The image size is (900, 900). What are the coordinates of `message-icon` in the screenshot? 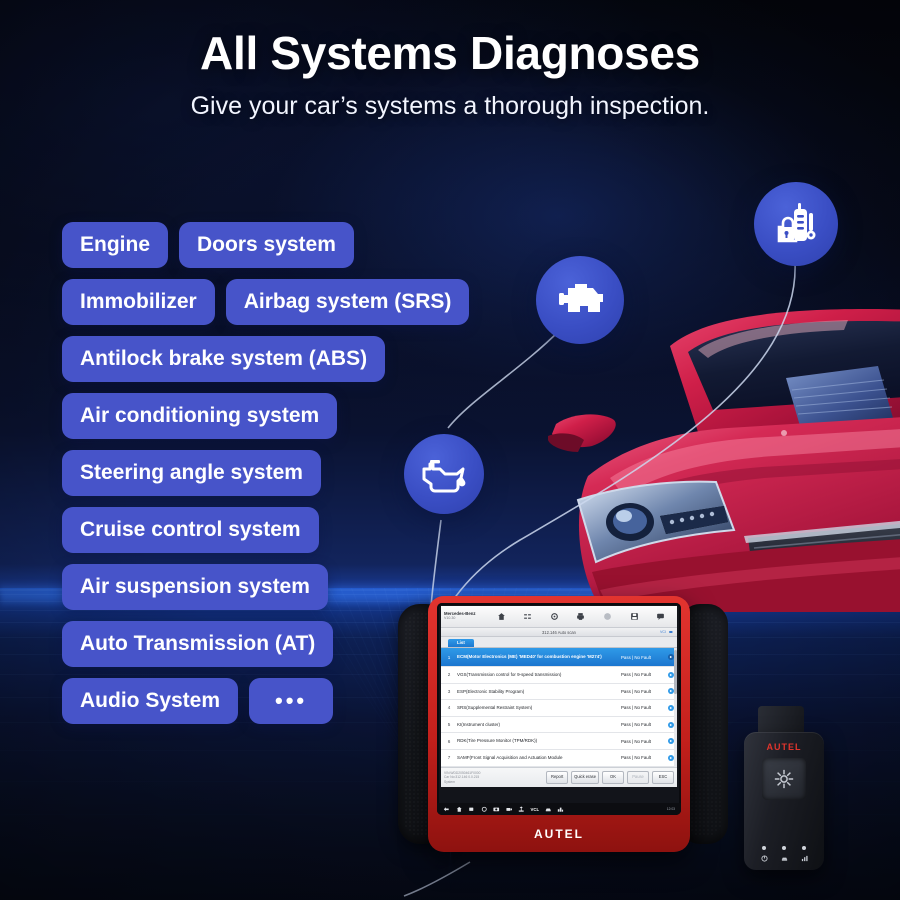 It's located at (660, 616).